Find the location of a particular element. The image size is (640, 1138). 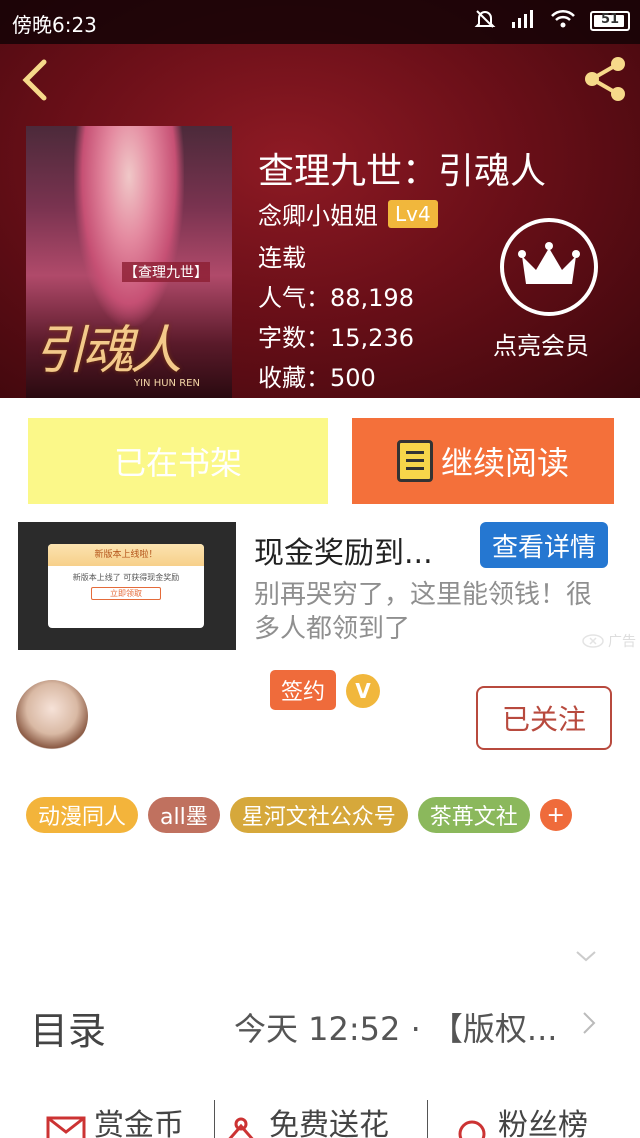

continue-reading-button: 继续阅读 is located at coordinates (483, 461).